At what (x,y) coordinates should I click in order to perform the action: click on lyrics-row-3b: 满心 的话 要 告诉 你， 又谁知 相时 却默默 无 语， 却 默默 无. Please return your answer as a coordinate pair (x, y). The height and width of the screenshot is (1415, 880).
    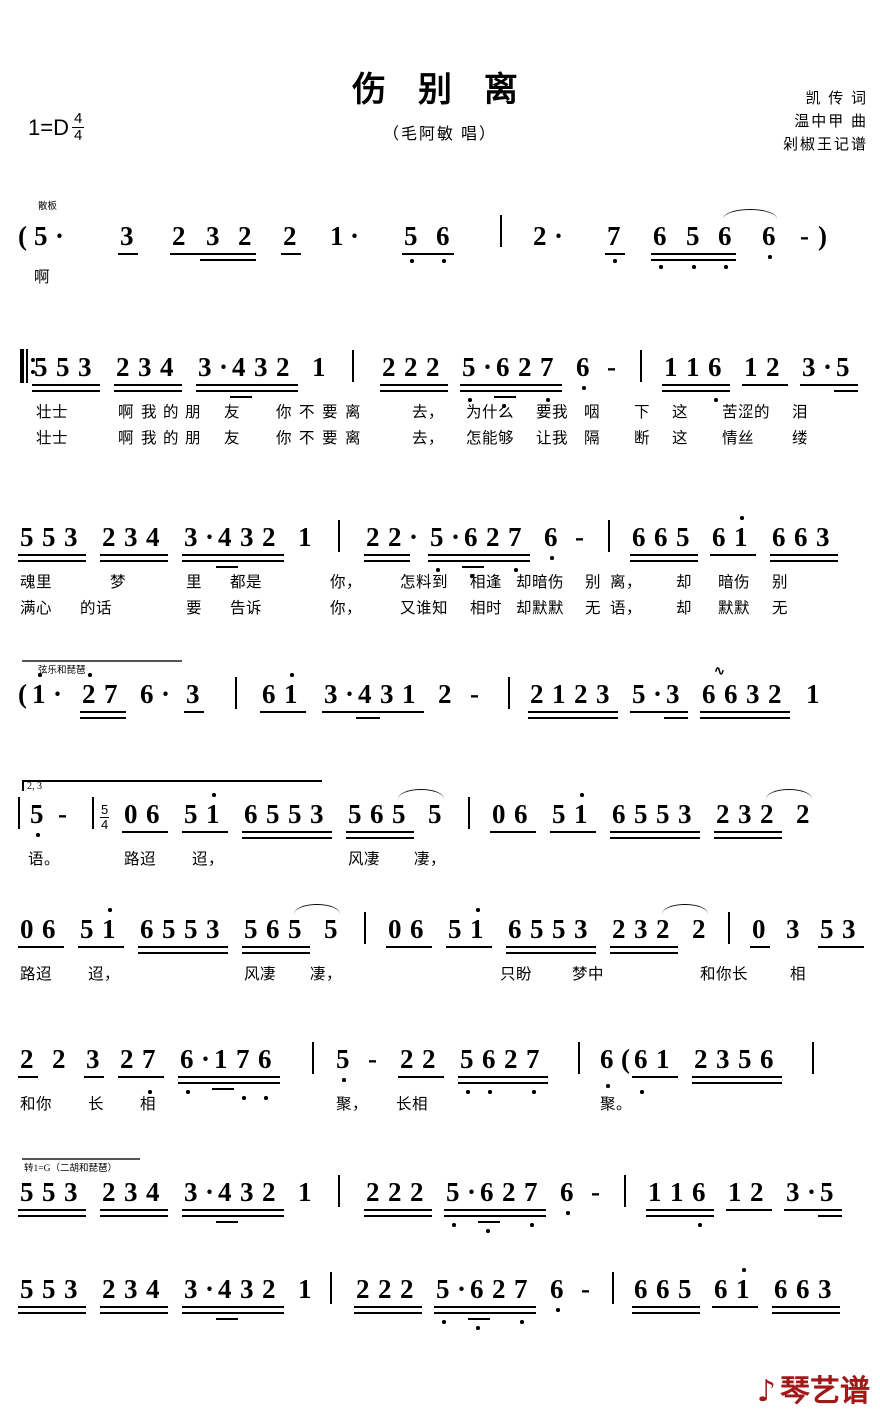
    Looking at the image, I should click on (404, 608).